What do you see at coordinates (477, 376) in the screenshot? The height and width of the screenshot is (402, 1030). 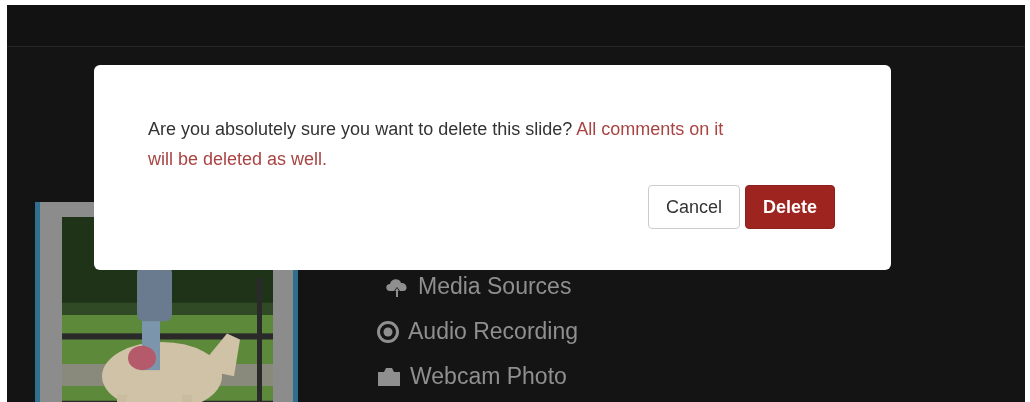 I see `menu-item: Webcam Photo` at bounding box center [477, 376].